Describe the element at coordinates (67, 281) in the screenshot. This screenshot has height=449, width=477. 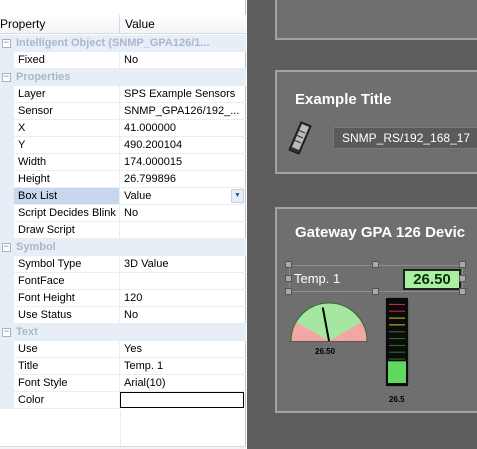
I see `property-name: FontFace` at that location.